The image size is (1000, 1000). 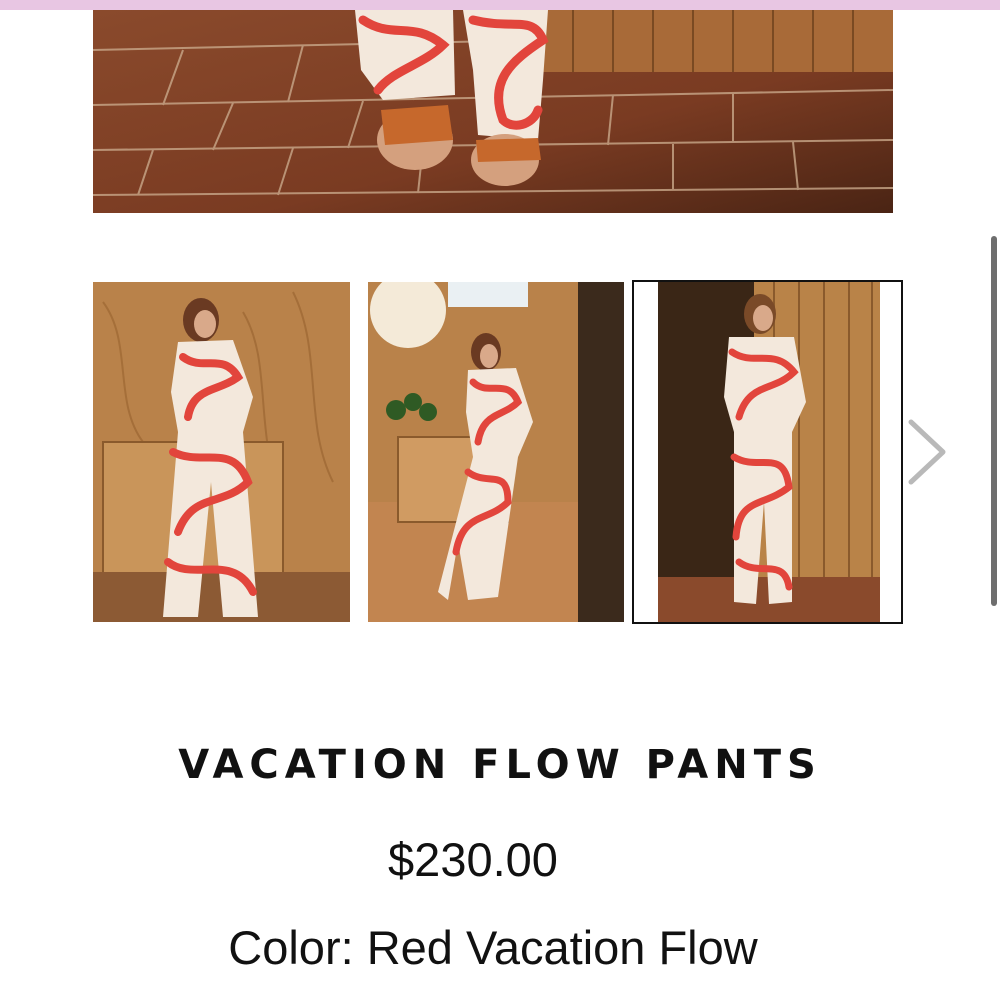 What do you see at coordinates (291, 947) in the screenshot?
I see `color-label: Color:` at bounding box center [291, 947].